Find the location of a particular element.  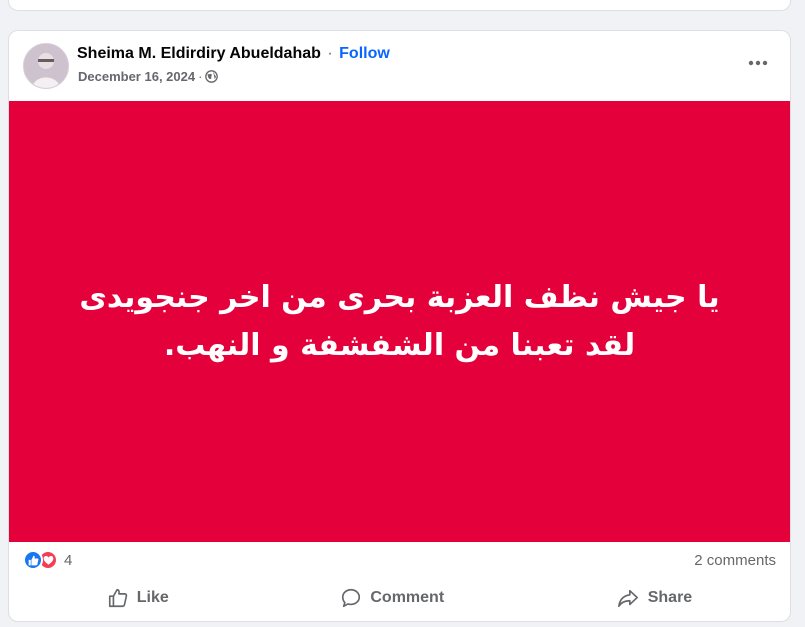

globe-icon is located at coordinates (212, 76).